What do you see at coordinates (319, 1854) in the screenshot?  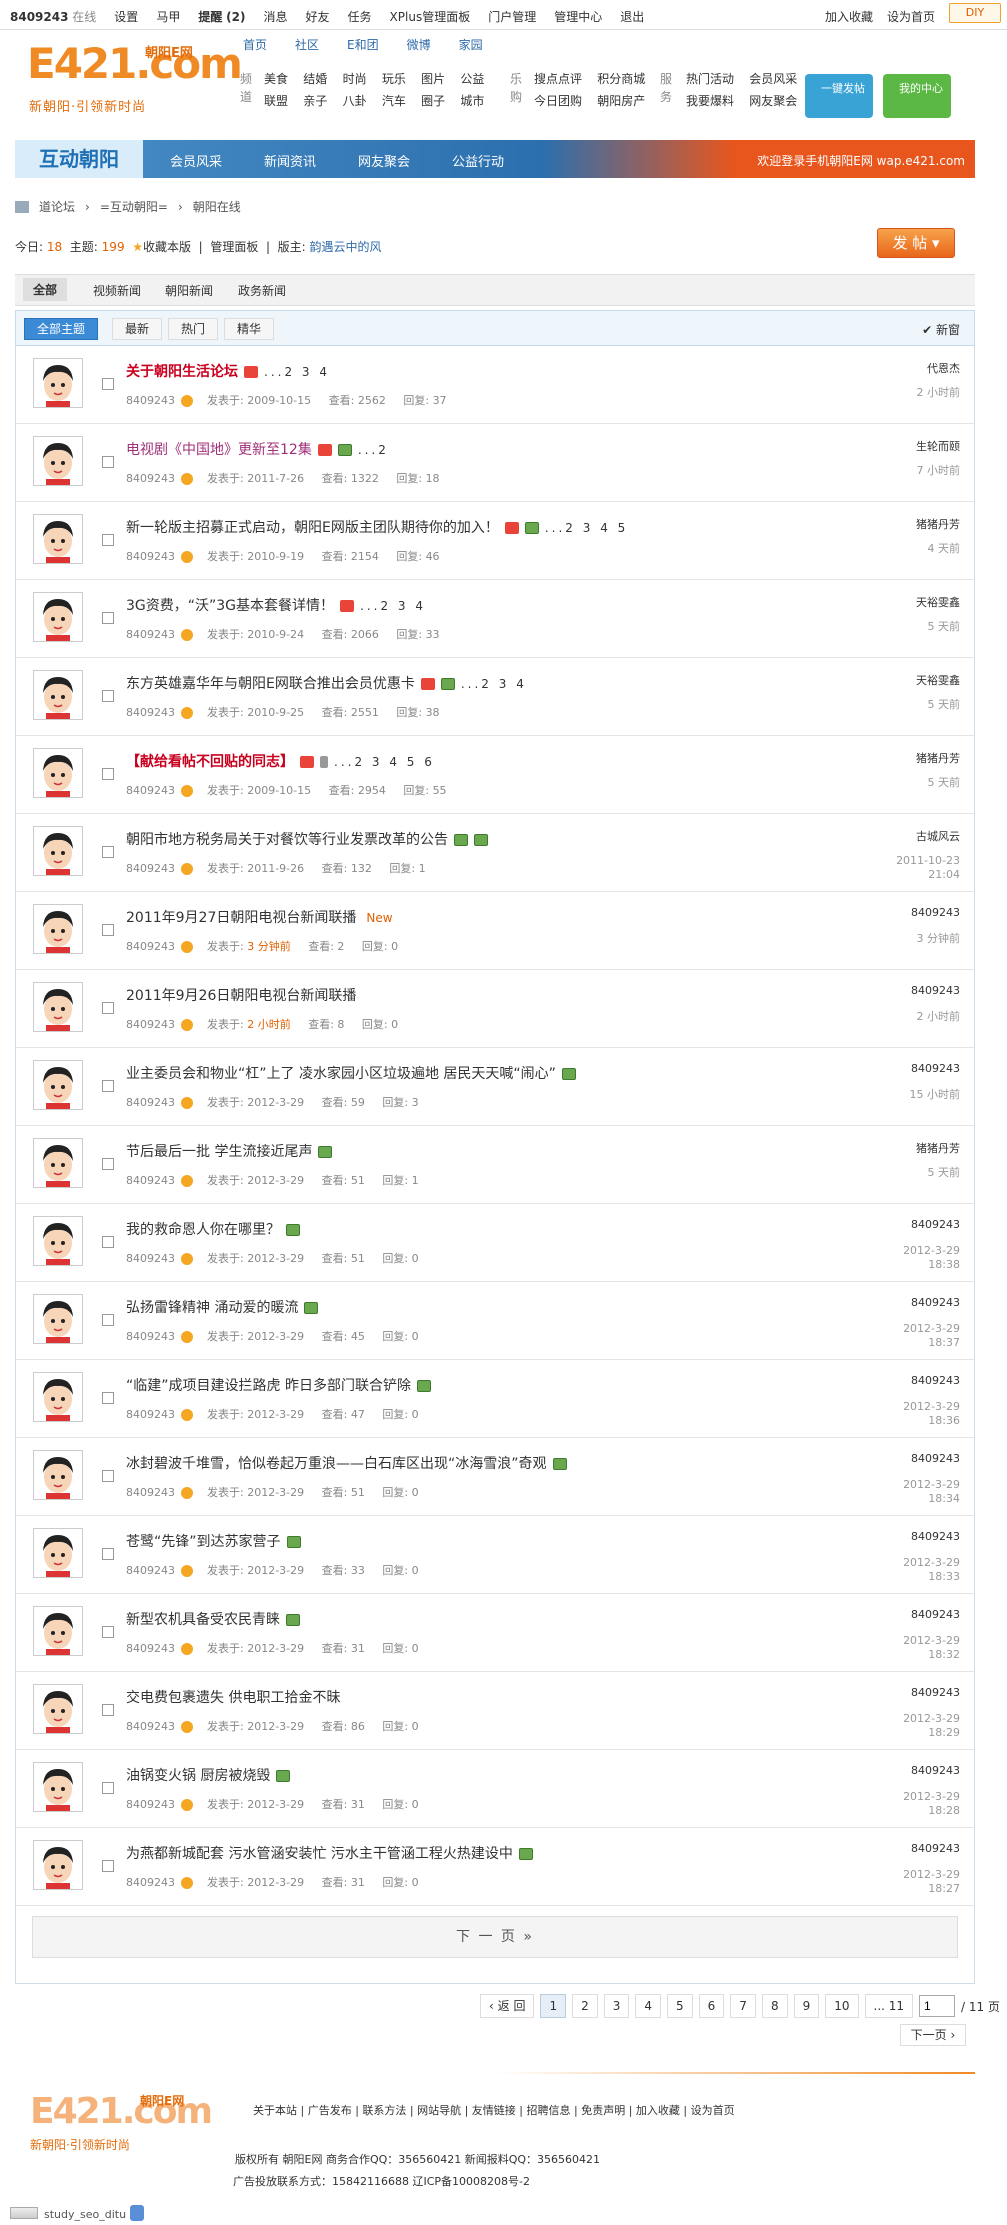 I see `thread-title: 为燕都新城配套 污水管涵安装忙 污水主干管涵工程火热建设中` at bounding box center [319, 1854].